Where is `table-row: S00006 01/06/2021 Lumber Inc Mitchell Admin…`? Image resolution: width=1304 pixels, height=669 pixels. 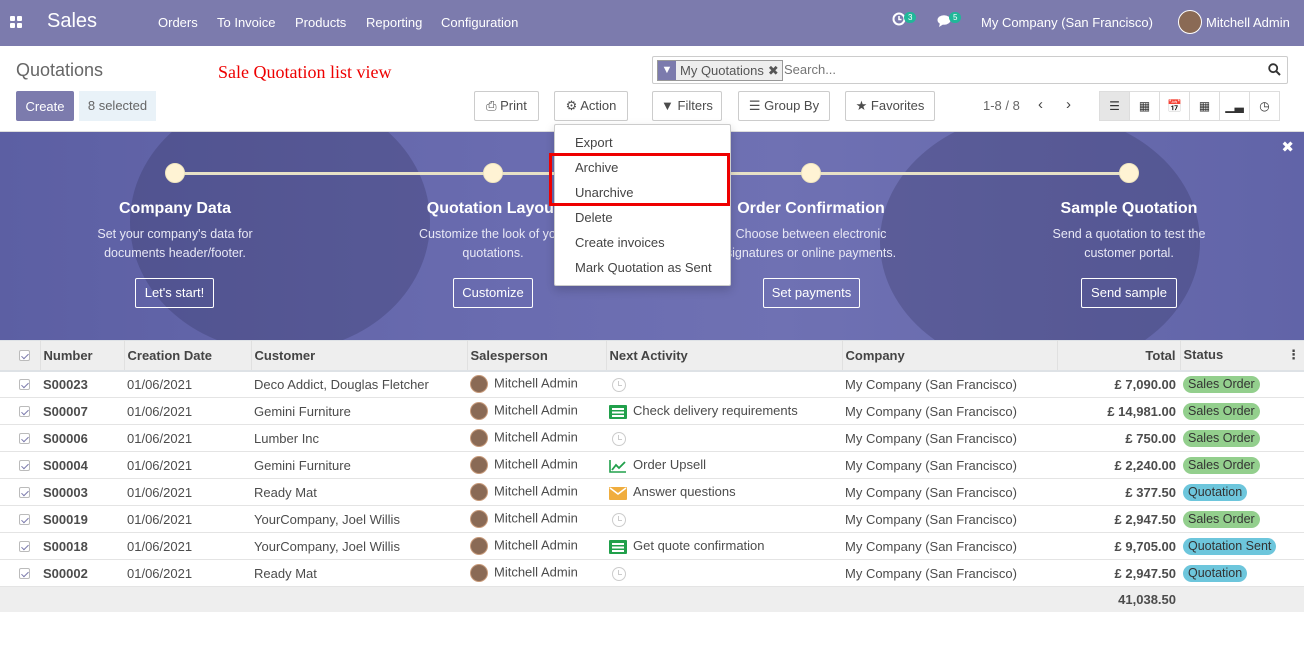 table-row: S00006 01/06/2021 Lumber Inc Mitchell Admin… is located at coordinates (652, 438).